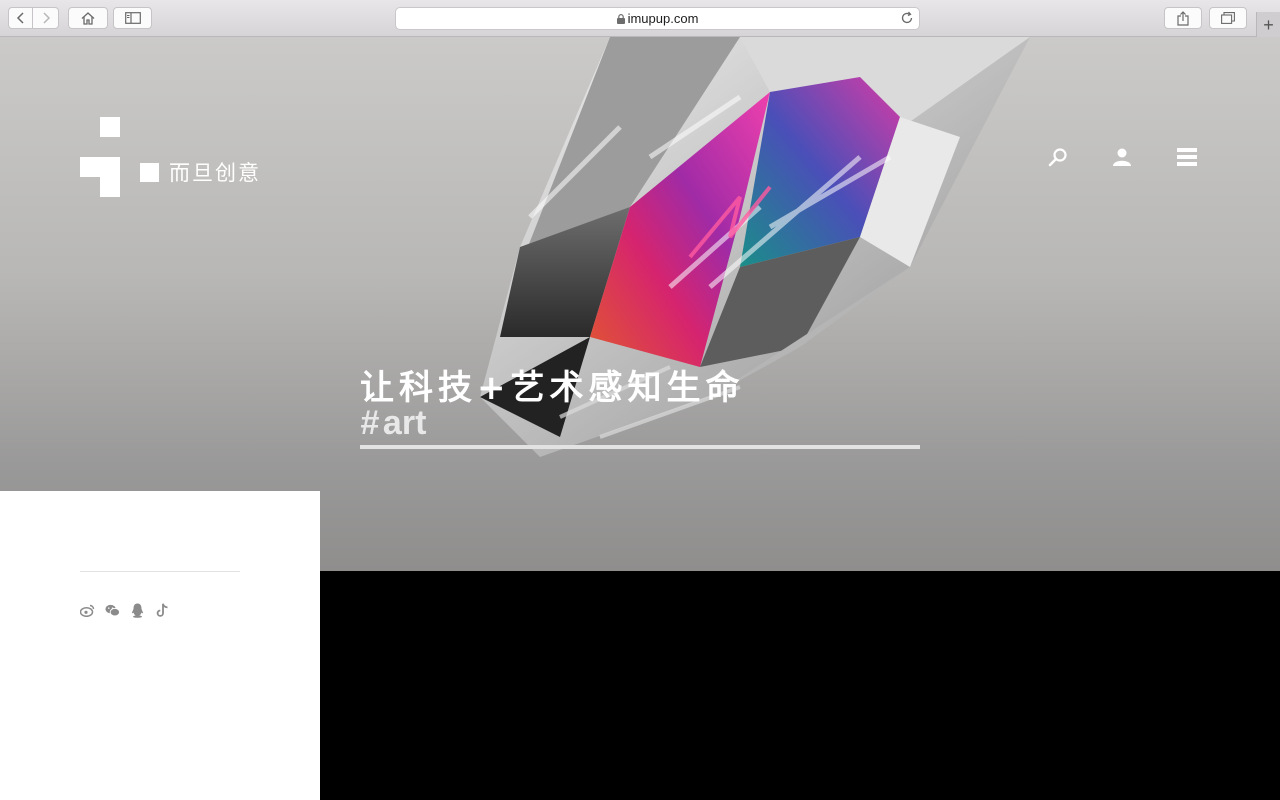 This screenshot has width=1280, height=800. Describe the element at coordinates (663, 18) in the screenshot. I see `url-text: imupup.com` at that location.